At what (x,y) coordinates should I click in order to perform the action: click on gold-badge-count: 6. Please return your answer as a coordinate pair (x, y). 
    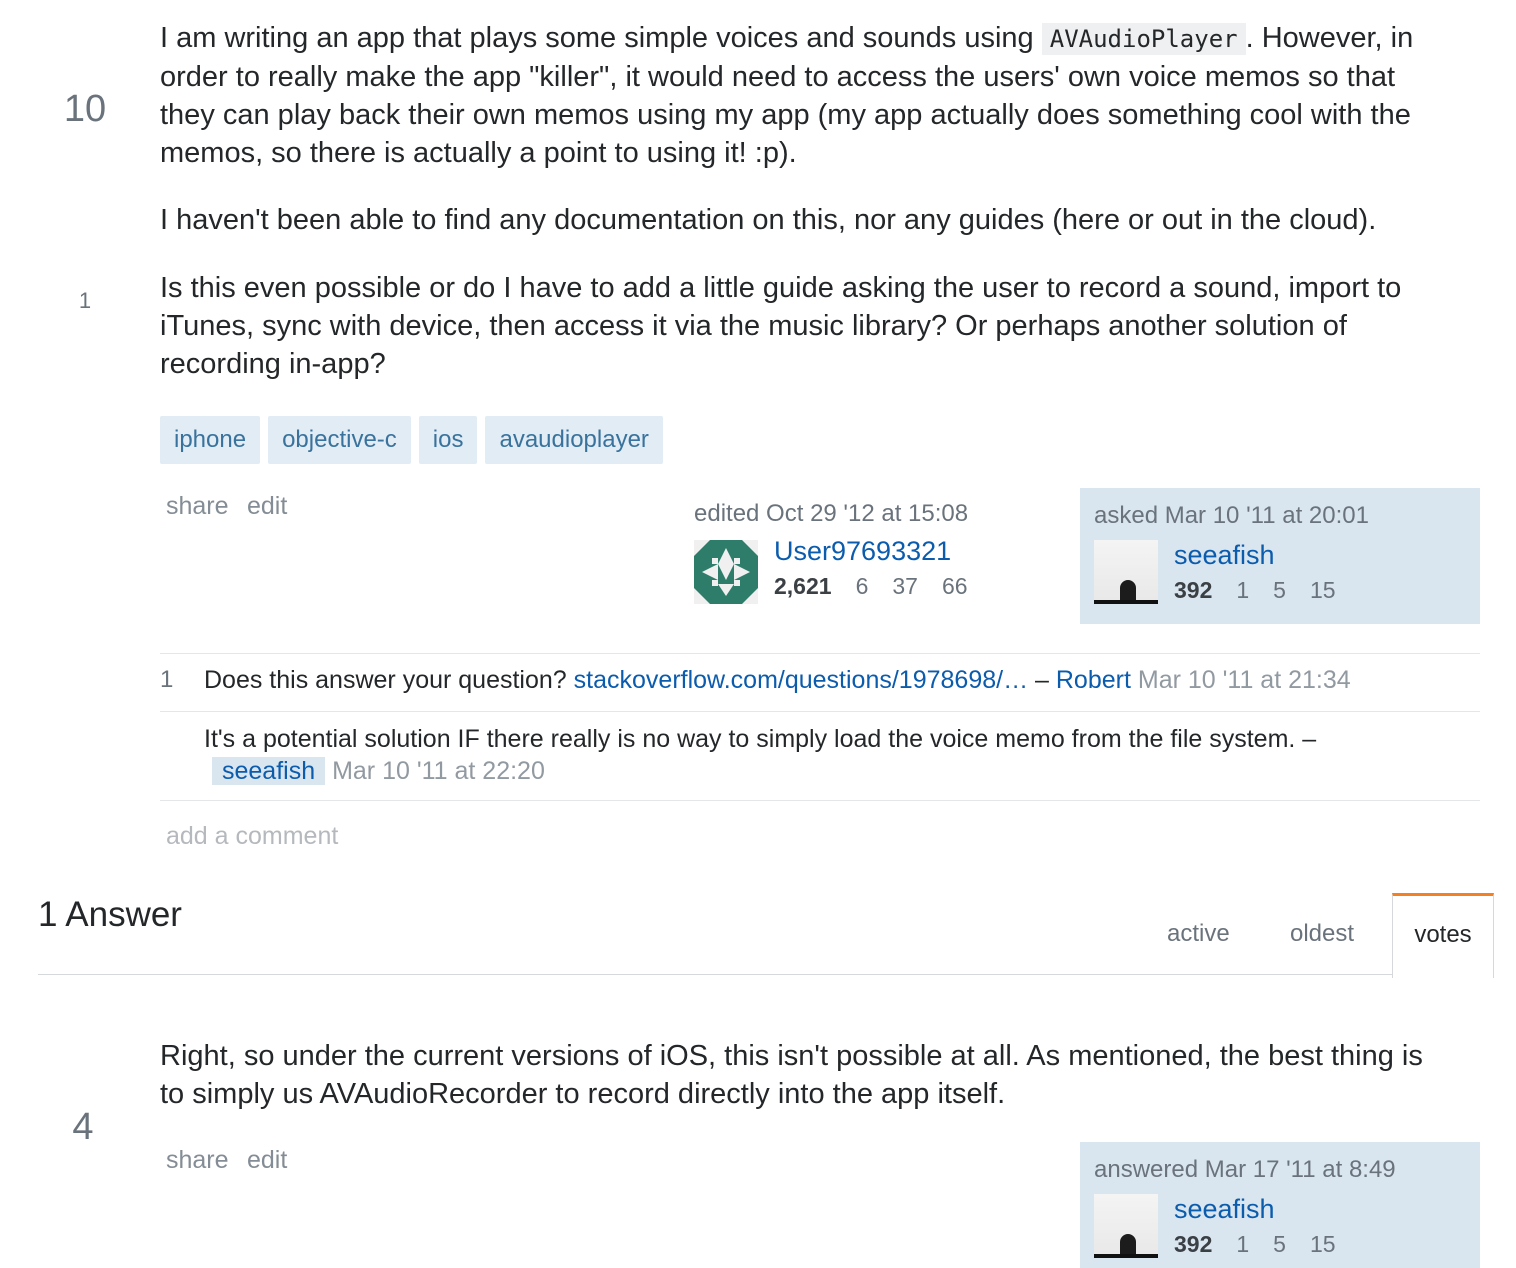
    Looking at the image, I should click on (862, 586).